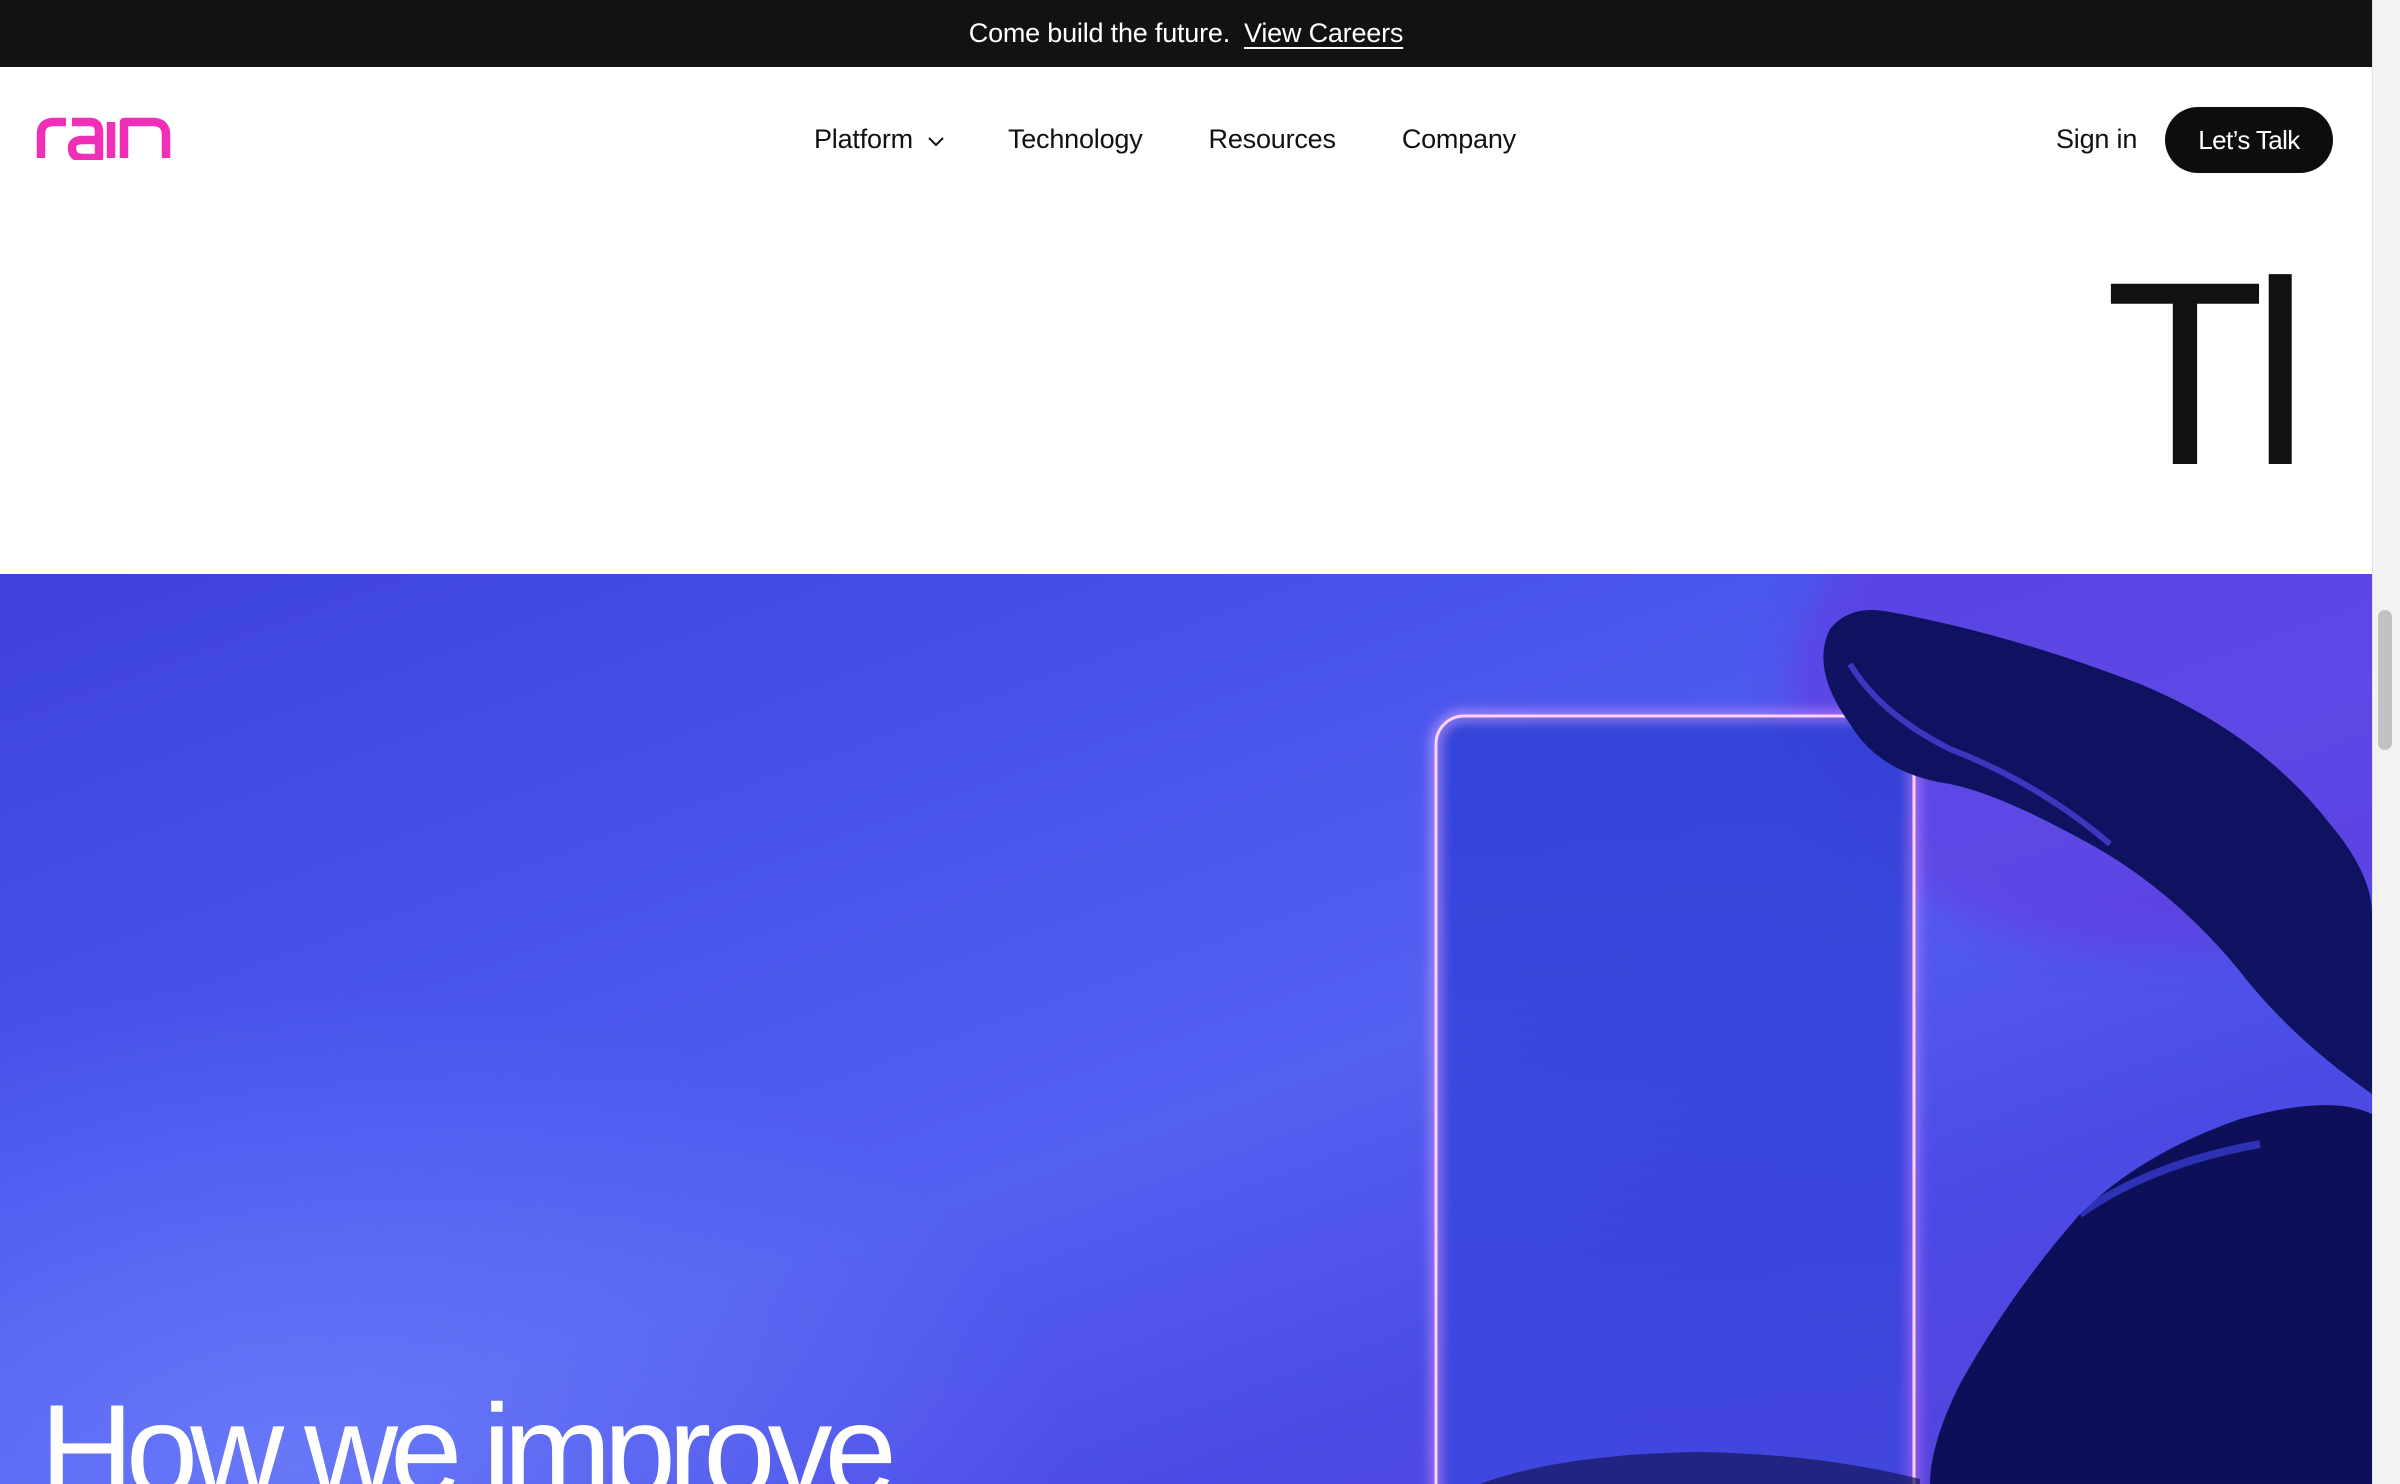 The width and height of the screenshot is (2400, 1484). Describe the element at coordinates (2249, 140) in the screenshot. I see `lets-talk-button: Let’s Talk` at that location.